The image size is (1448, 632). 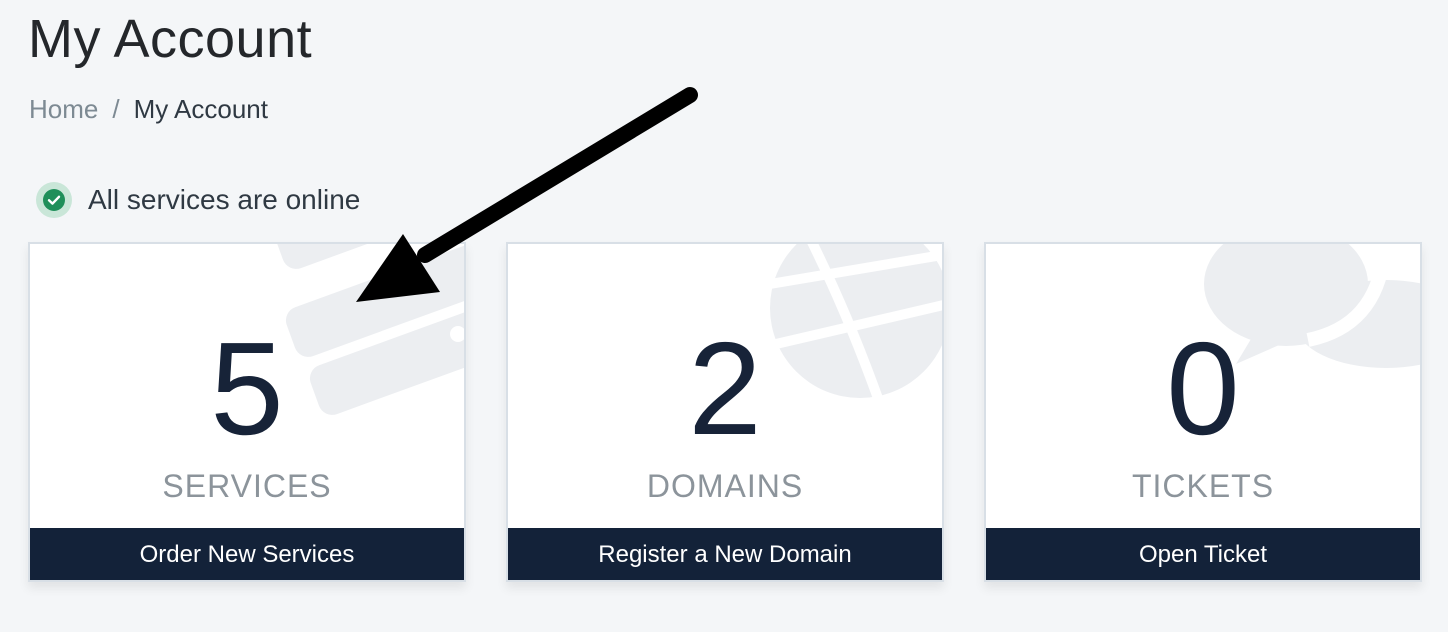 What do you see at coordinates (1203, 486) in the screenshot?
I see `tickets-label: TICKETS` at bounding box center [1203, 486].